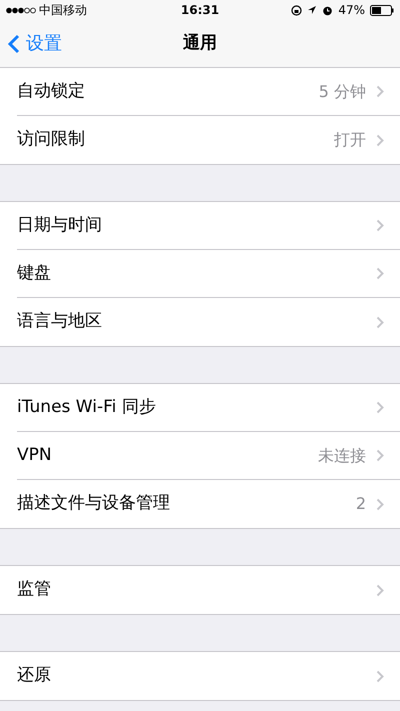  Describe the element at coordinates (200, 590) in the screenshot. I see `settings-row: 监管` at that location.